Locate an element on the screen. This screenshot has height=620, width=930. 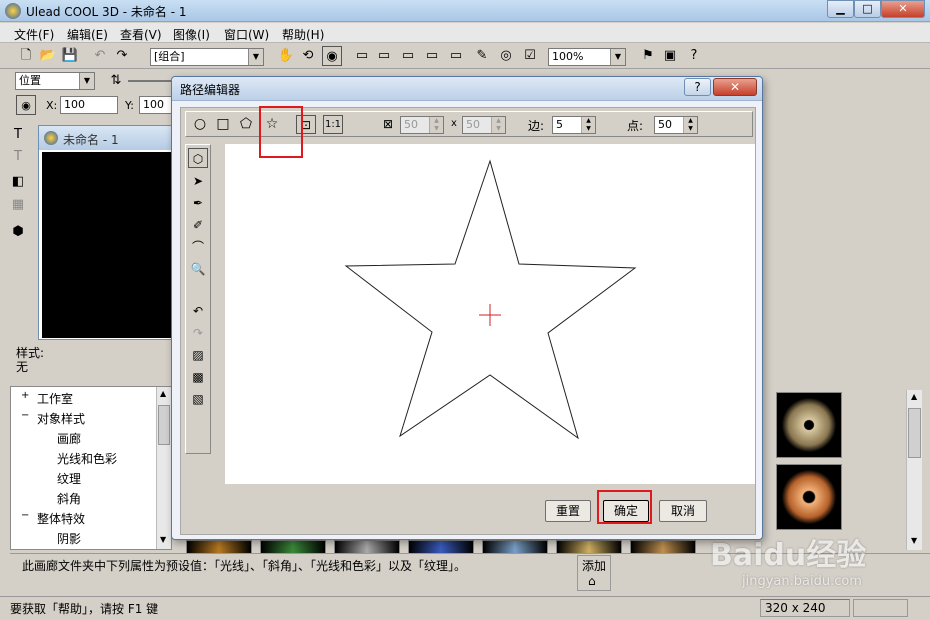
polygon-tool-icon: ⬡ is located at coordinates (198, 158).